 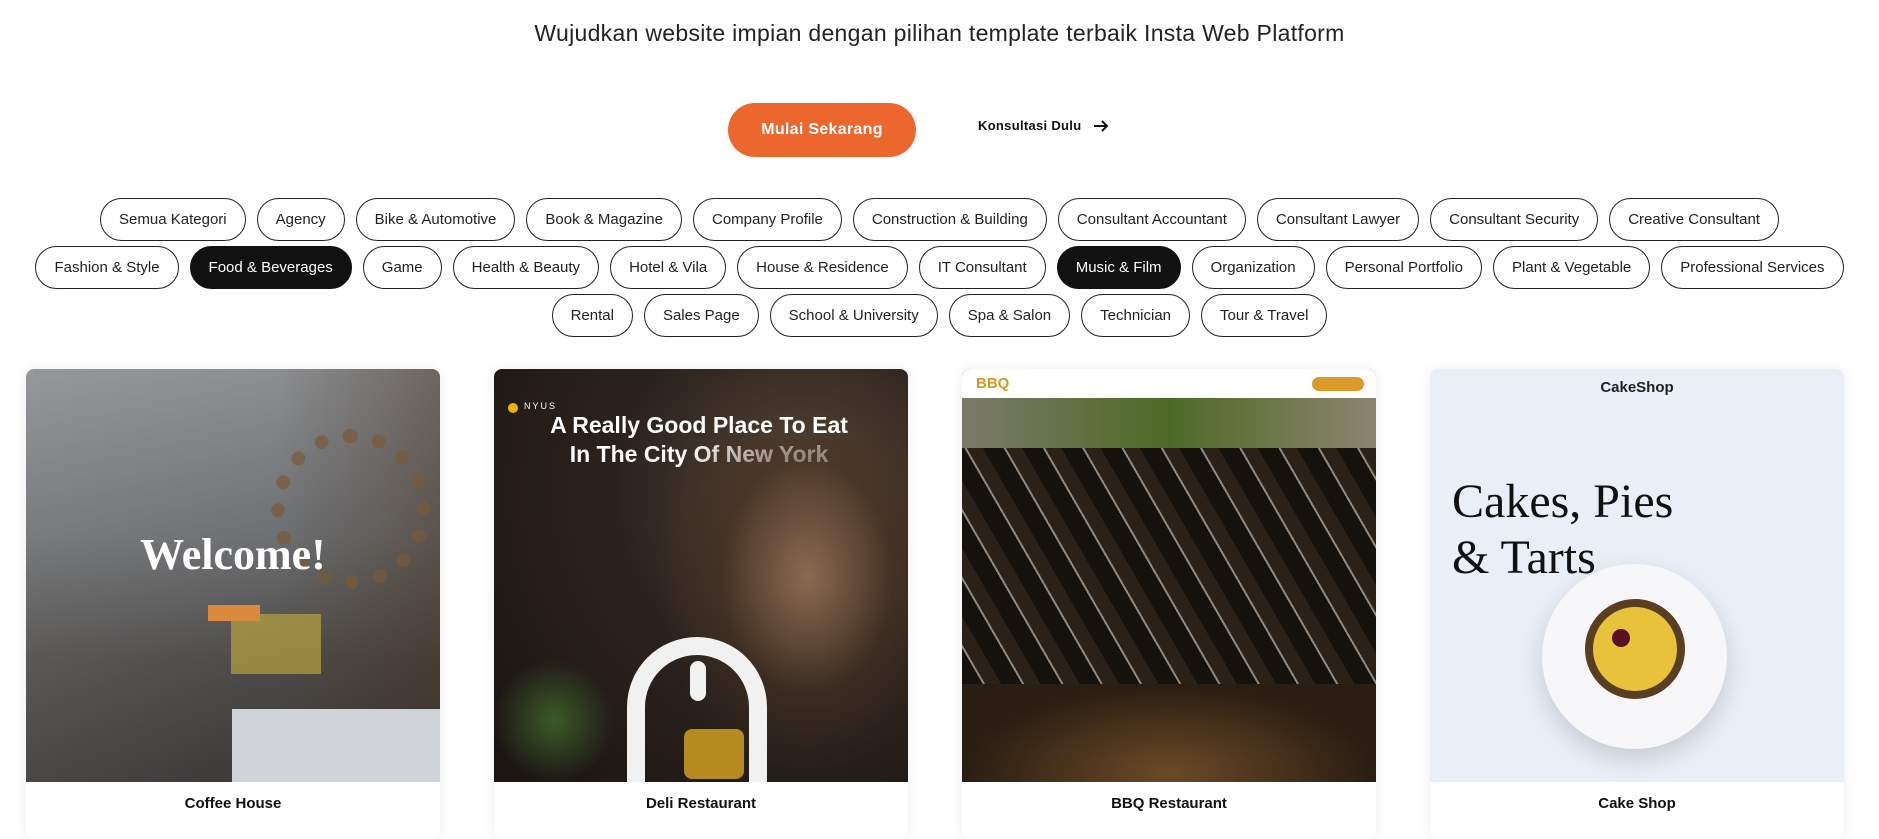 I want to click on preview-brand: CakeShop, so click(x=1637, y=387).